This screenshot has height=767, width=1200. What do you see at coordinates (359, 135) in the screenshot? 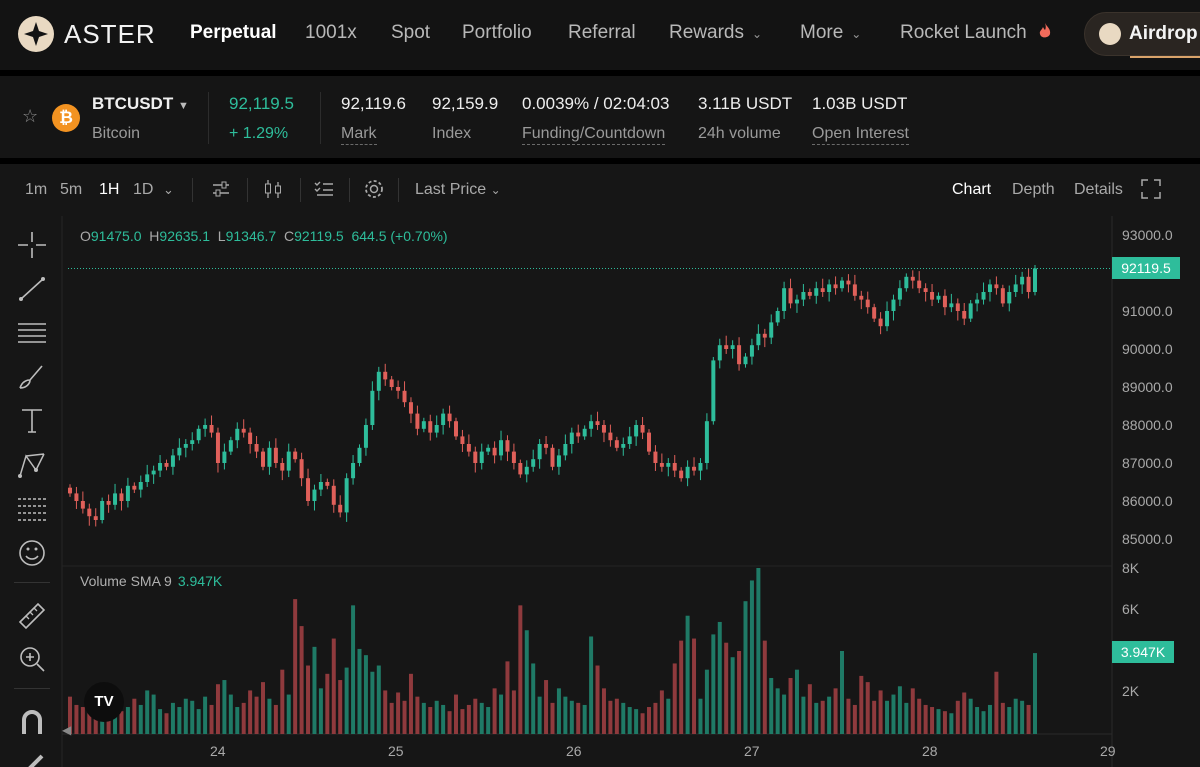
I see `mark-label: Mark` at bounding box center [359, 135].